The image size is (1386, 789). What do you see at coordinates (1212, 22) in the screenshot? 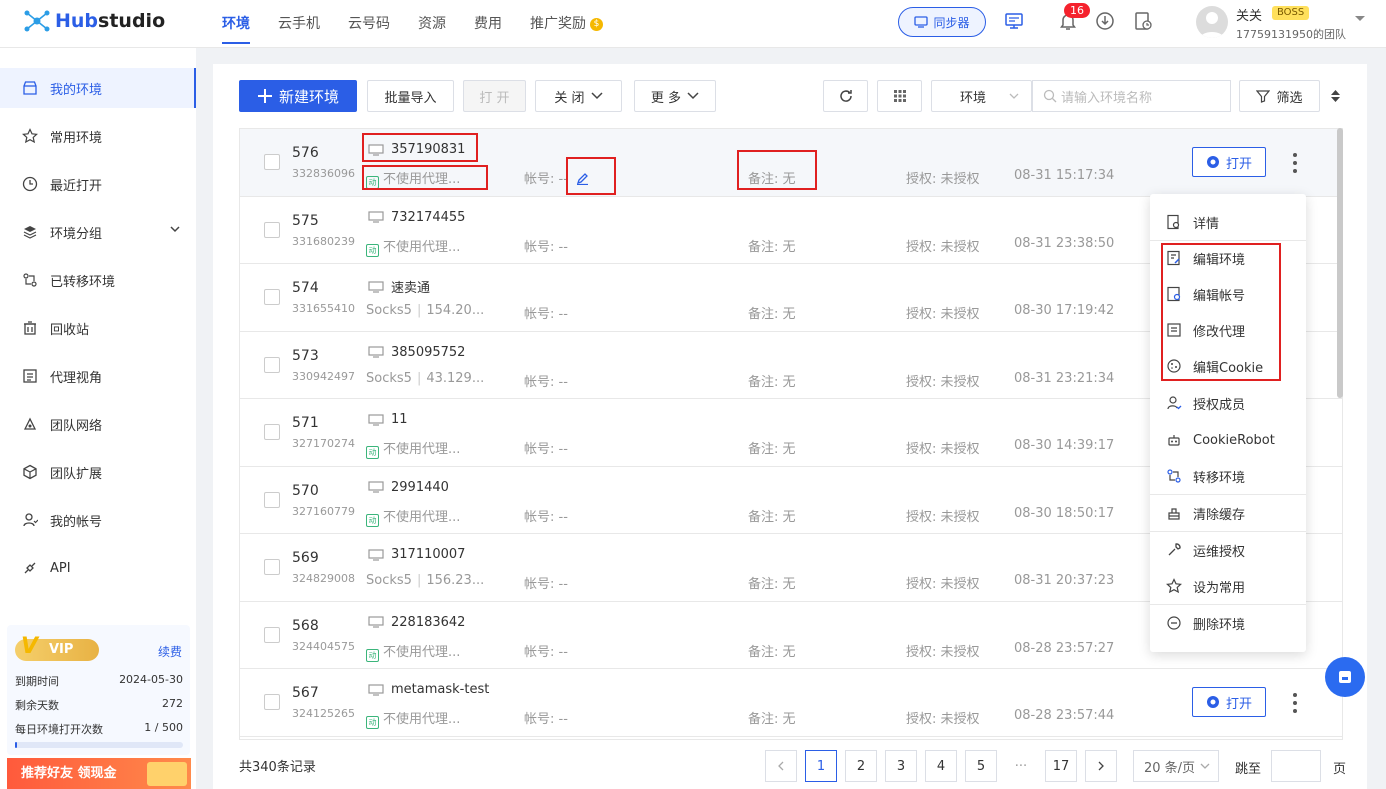
I see `avatar` at bounding box center [1212, 22].